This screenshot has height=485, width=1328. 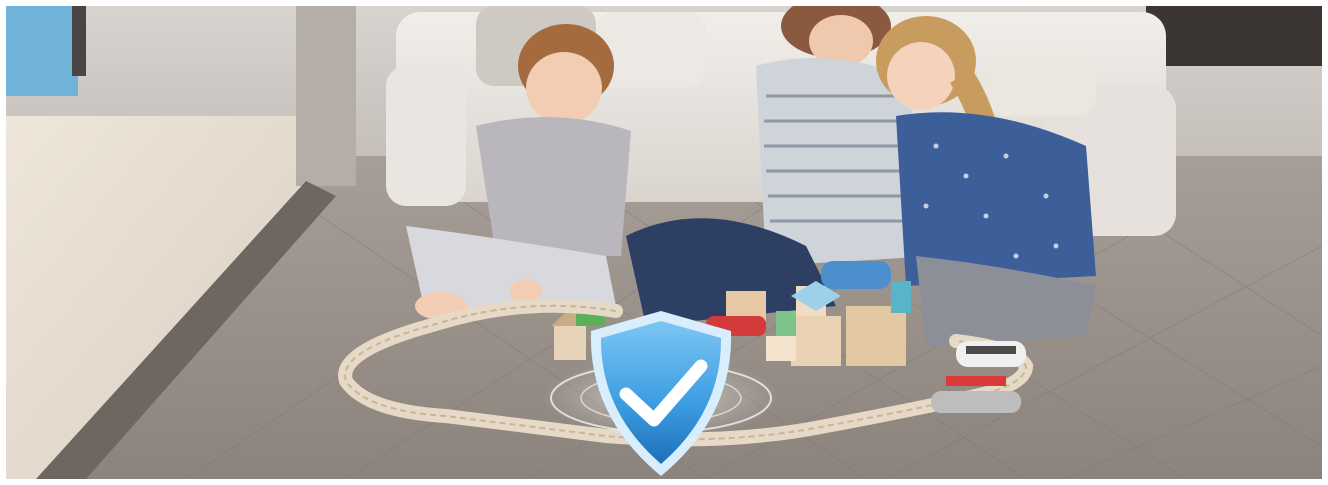 What do you see at coordinates (326, 96) in the screenshot?
I see `pillar` at bounding box center [326, 96].